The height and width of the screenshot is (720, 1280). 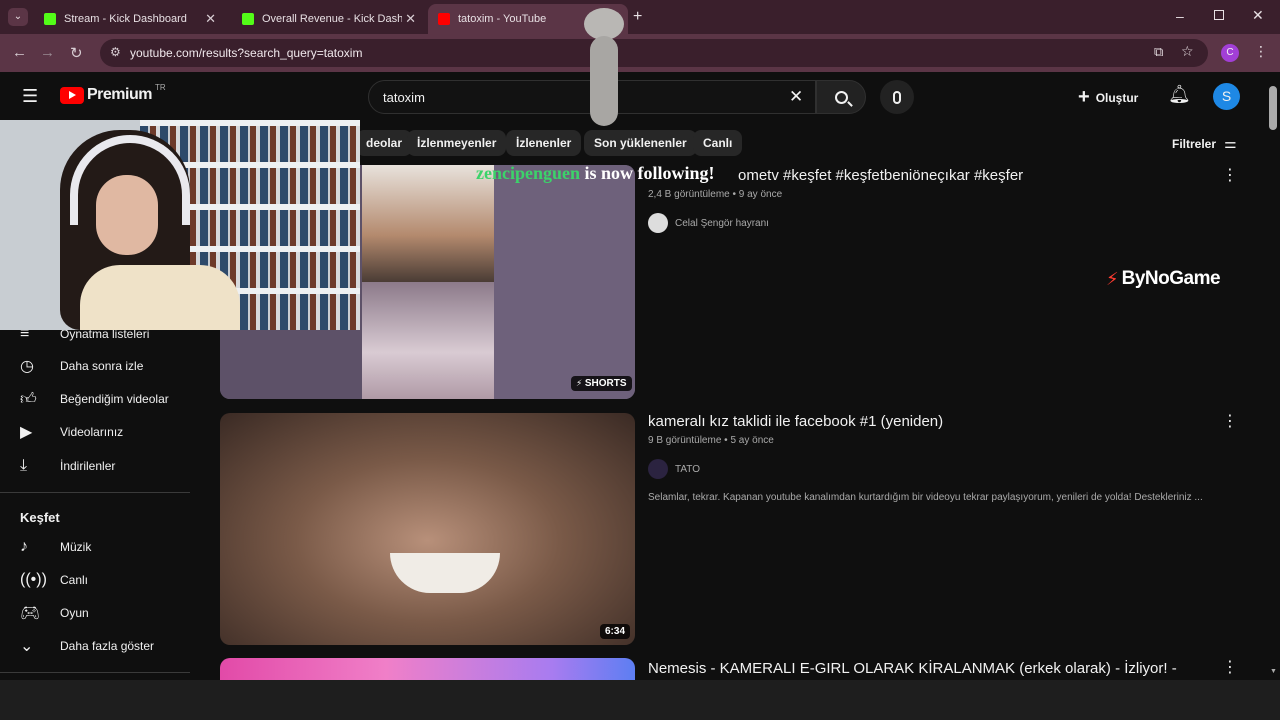 I want to click on profile-avatar: C, so click(x=1230, y=53).